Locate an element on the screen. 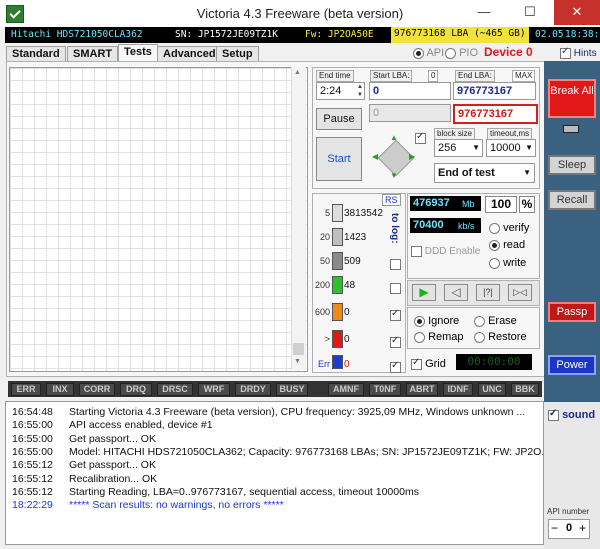  play-icon: ▶ is located at coordinates (424, 292).